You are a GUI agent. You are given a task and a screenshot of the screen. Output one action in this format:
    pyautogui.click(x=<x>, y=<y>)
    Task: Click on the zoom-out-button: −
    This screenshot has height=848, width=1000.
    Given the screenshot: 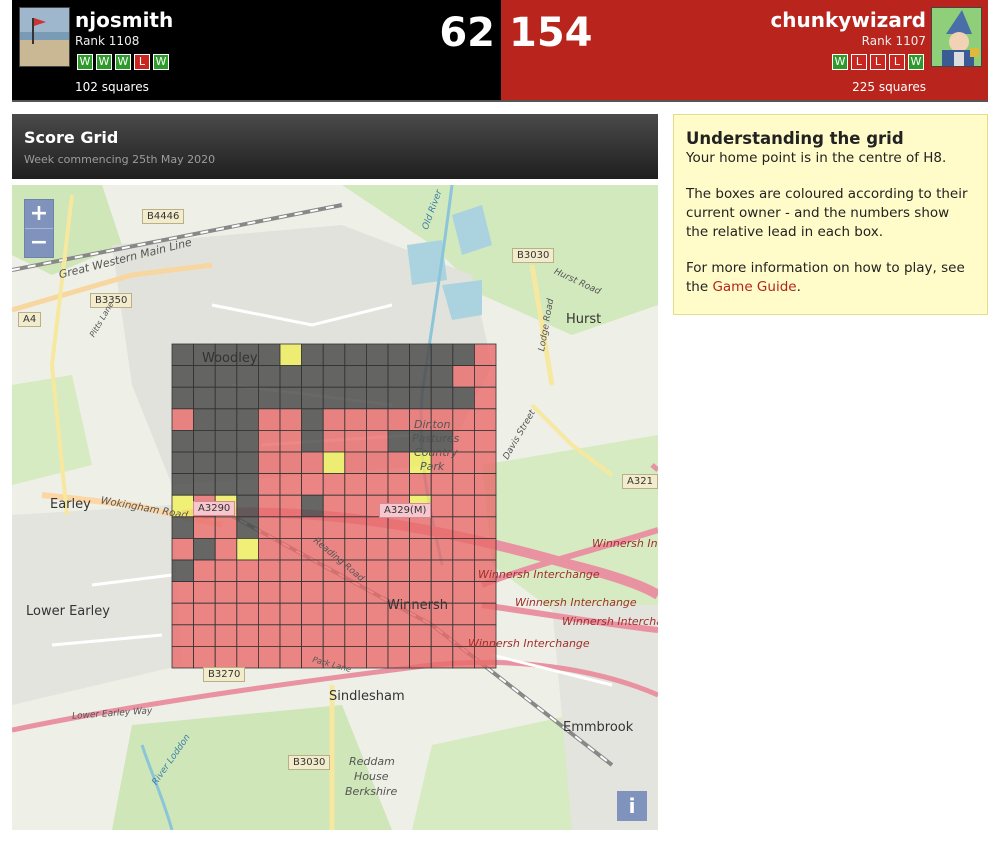 What is the action you would take?
    pyautogui.click(x=39, y=243)
    